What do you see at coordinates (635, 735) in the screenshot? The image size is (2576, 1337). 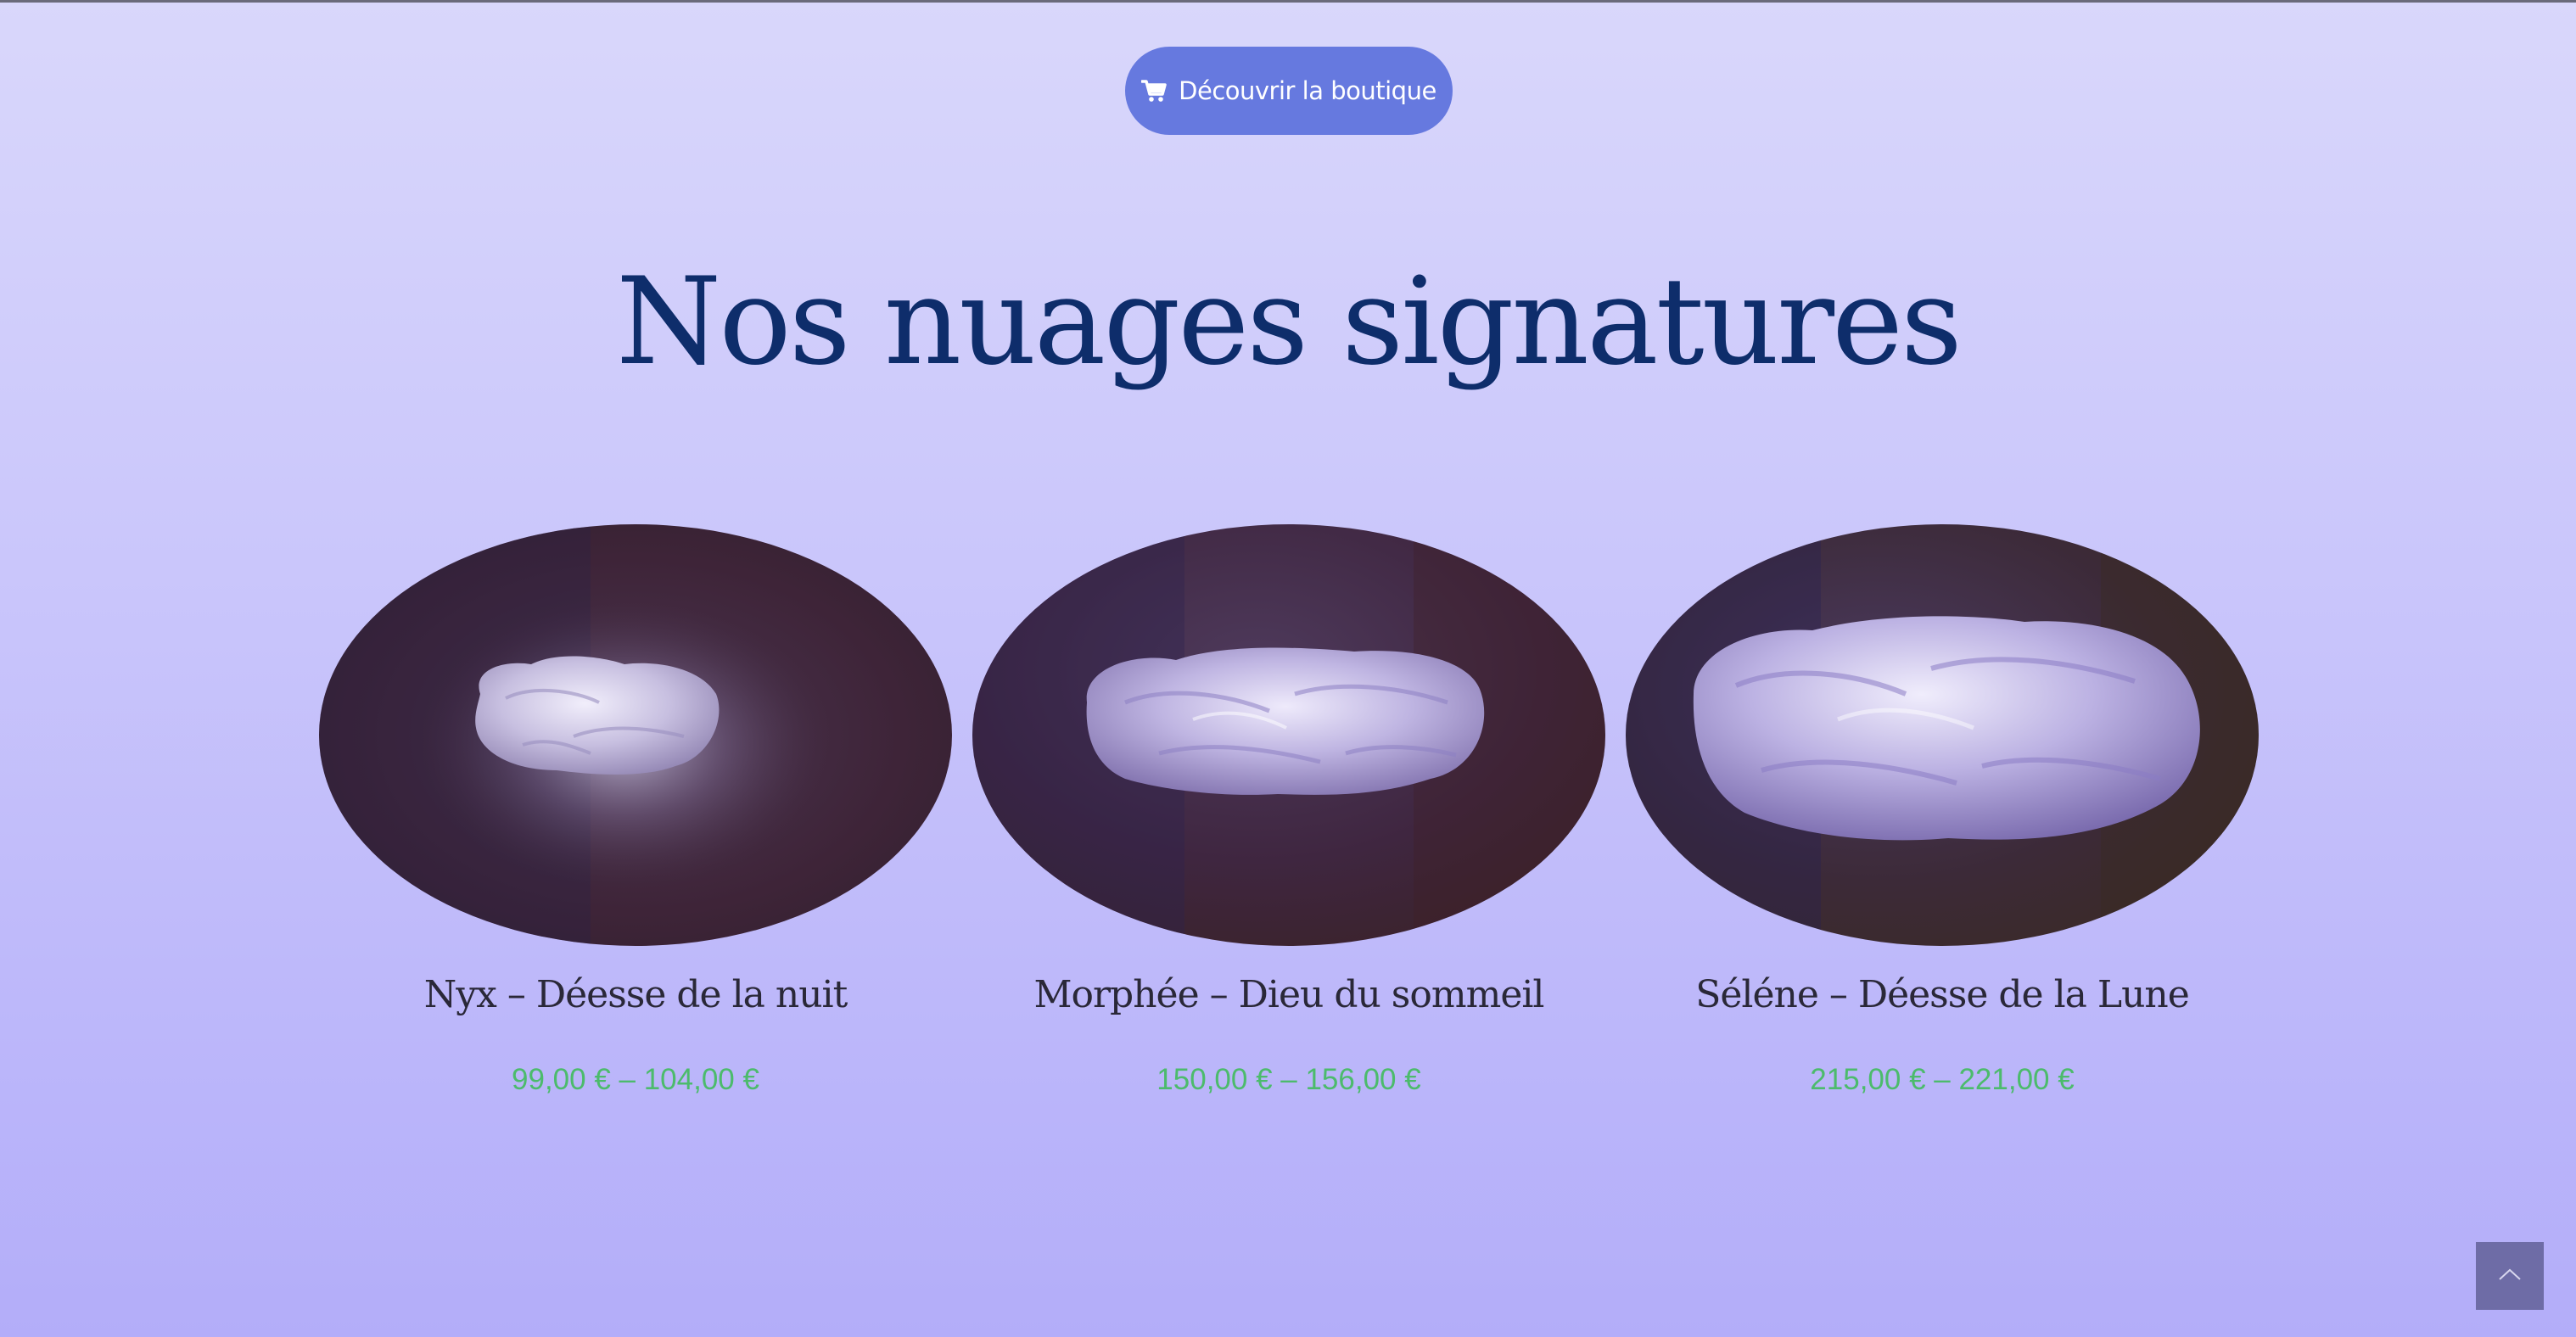 I see `product-image-nyx` at bounding box center [635, 735].